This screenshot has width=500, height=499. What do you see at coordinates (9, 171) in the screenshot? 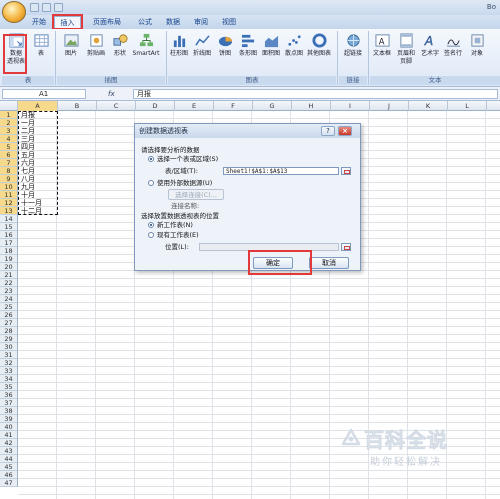
I see `row-header: 8` at bounding box center [9, 171].